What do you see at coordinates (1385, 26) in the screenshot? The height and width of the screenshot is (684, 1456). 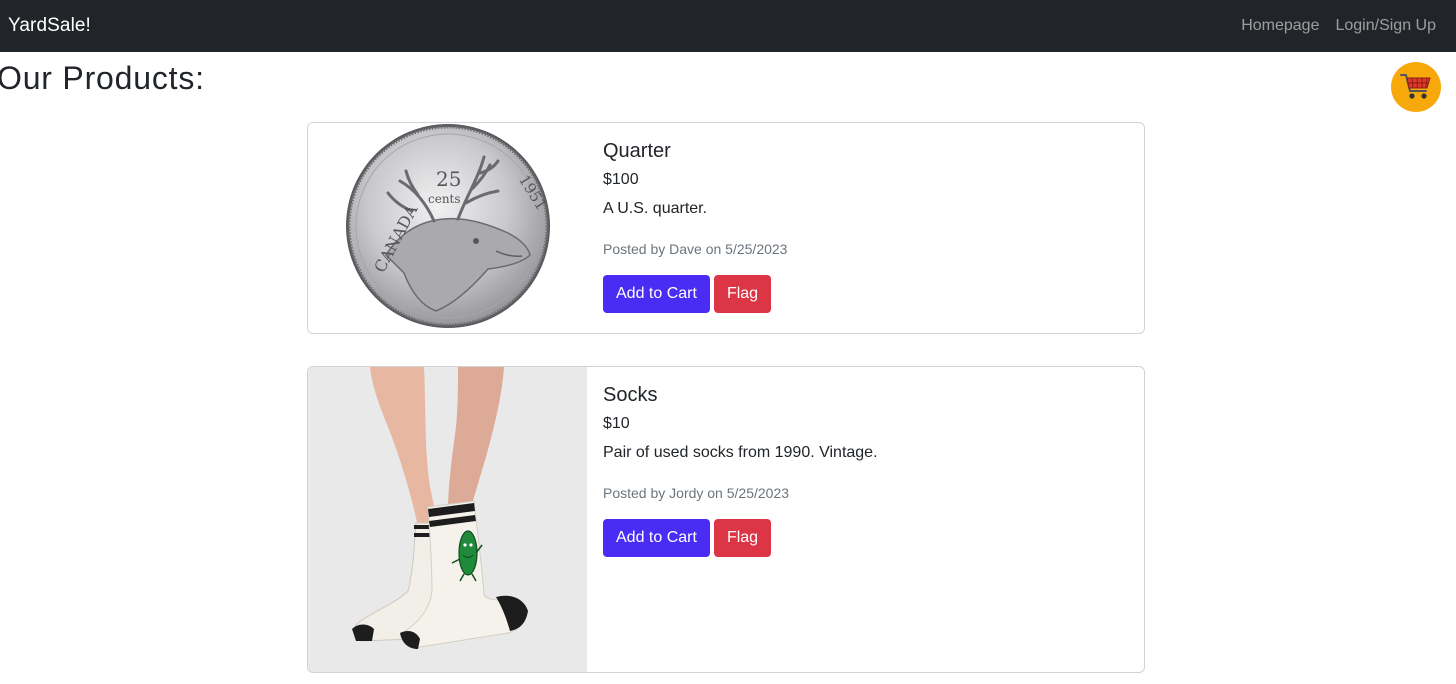 I see `nav-link-login-signup: Login/Sign Up` at bounding box center [1385, 26].